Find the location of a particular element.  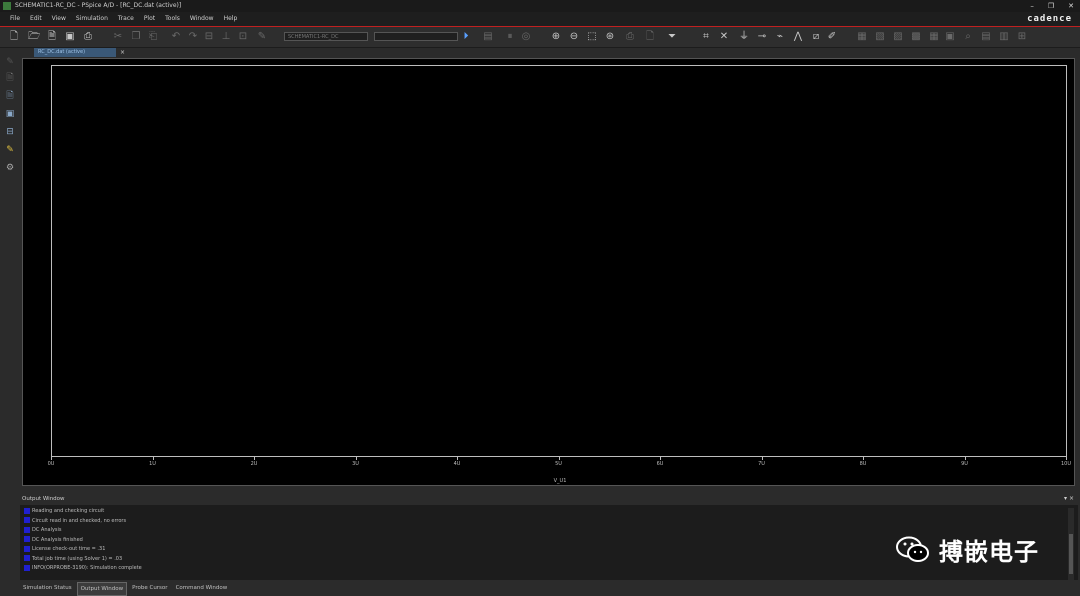

output-scrollbar is located at coordinates (1071, 544).